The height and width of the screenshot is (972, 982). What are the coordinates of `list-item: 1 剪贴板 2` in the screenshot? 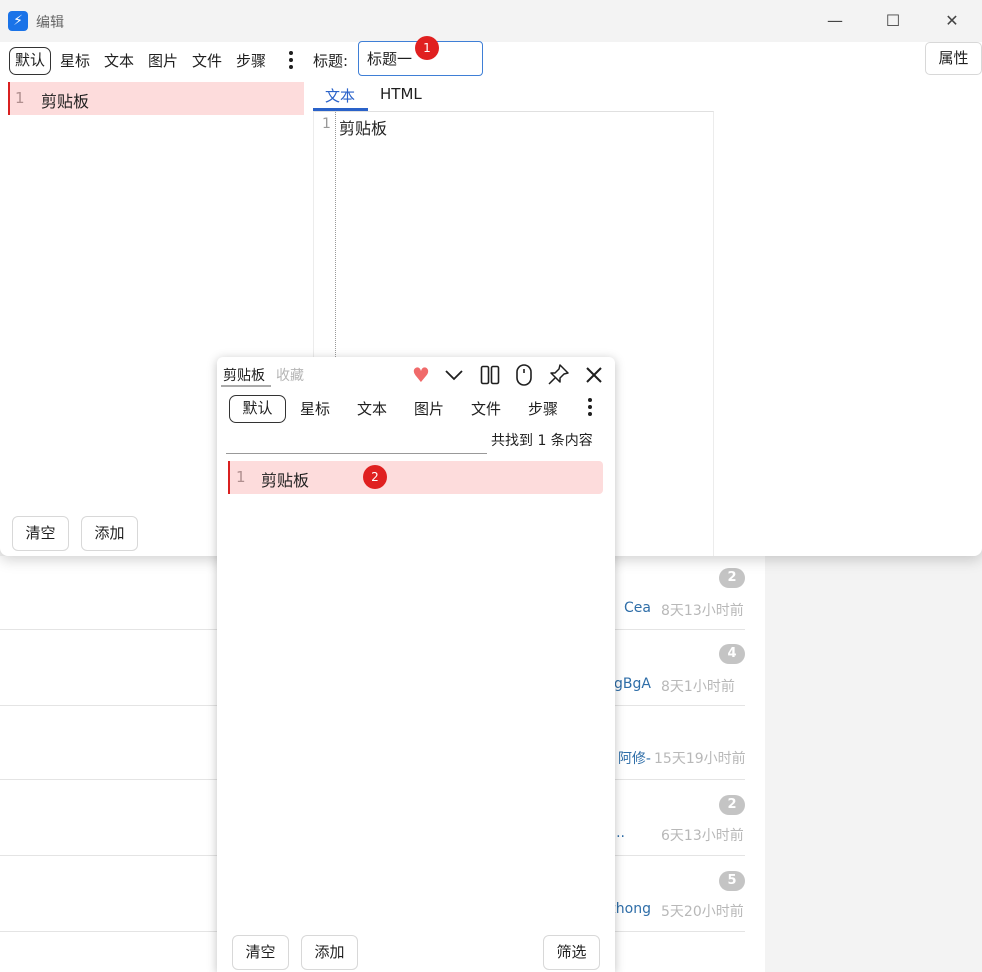 It's located at (415, 477).